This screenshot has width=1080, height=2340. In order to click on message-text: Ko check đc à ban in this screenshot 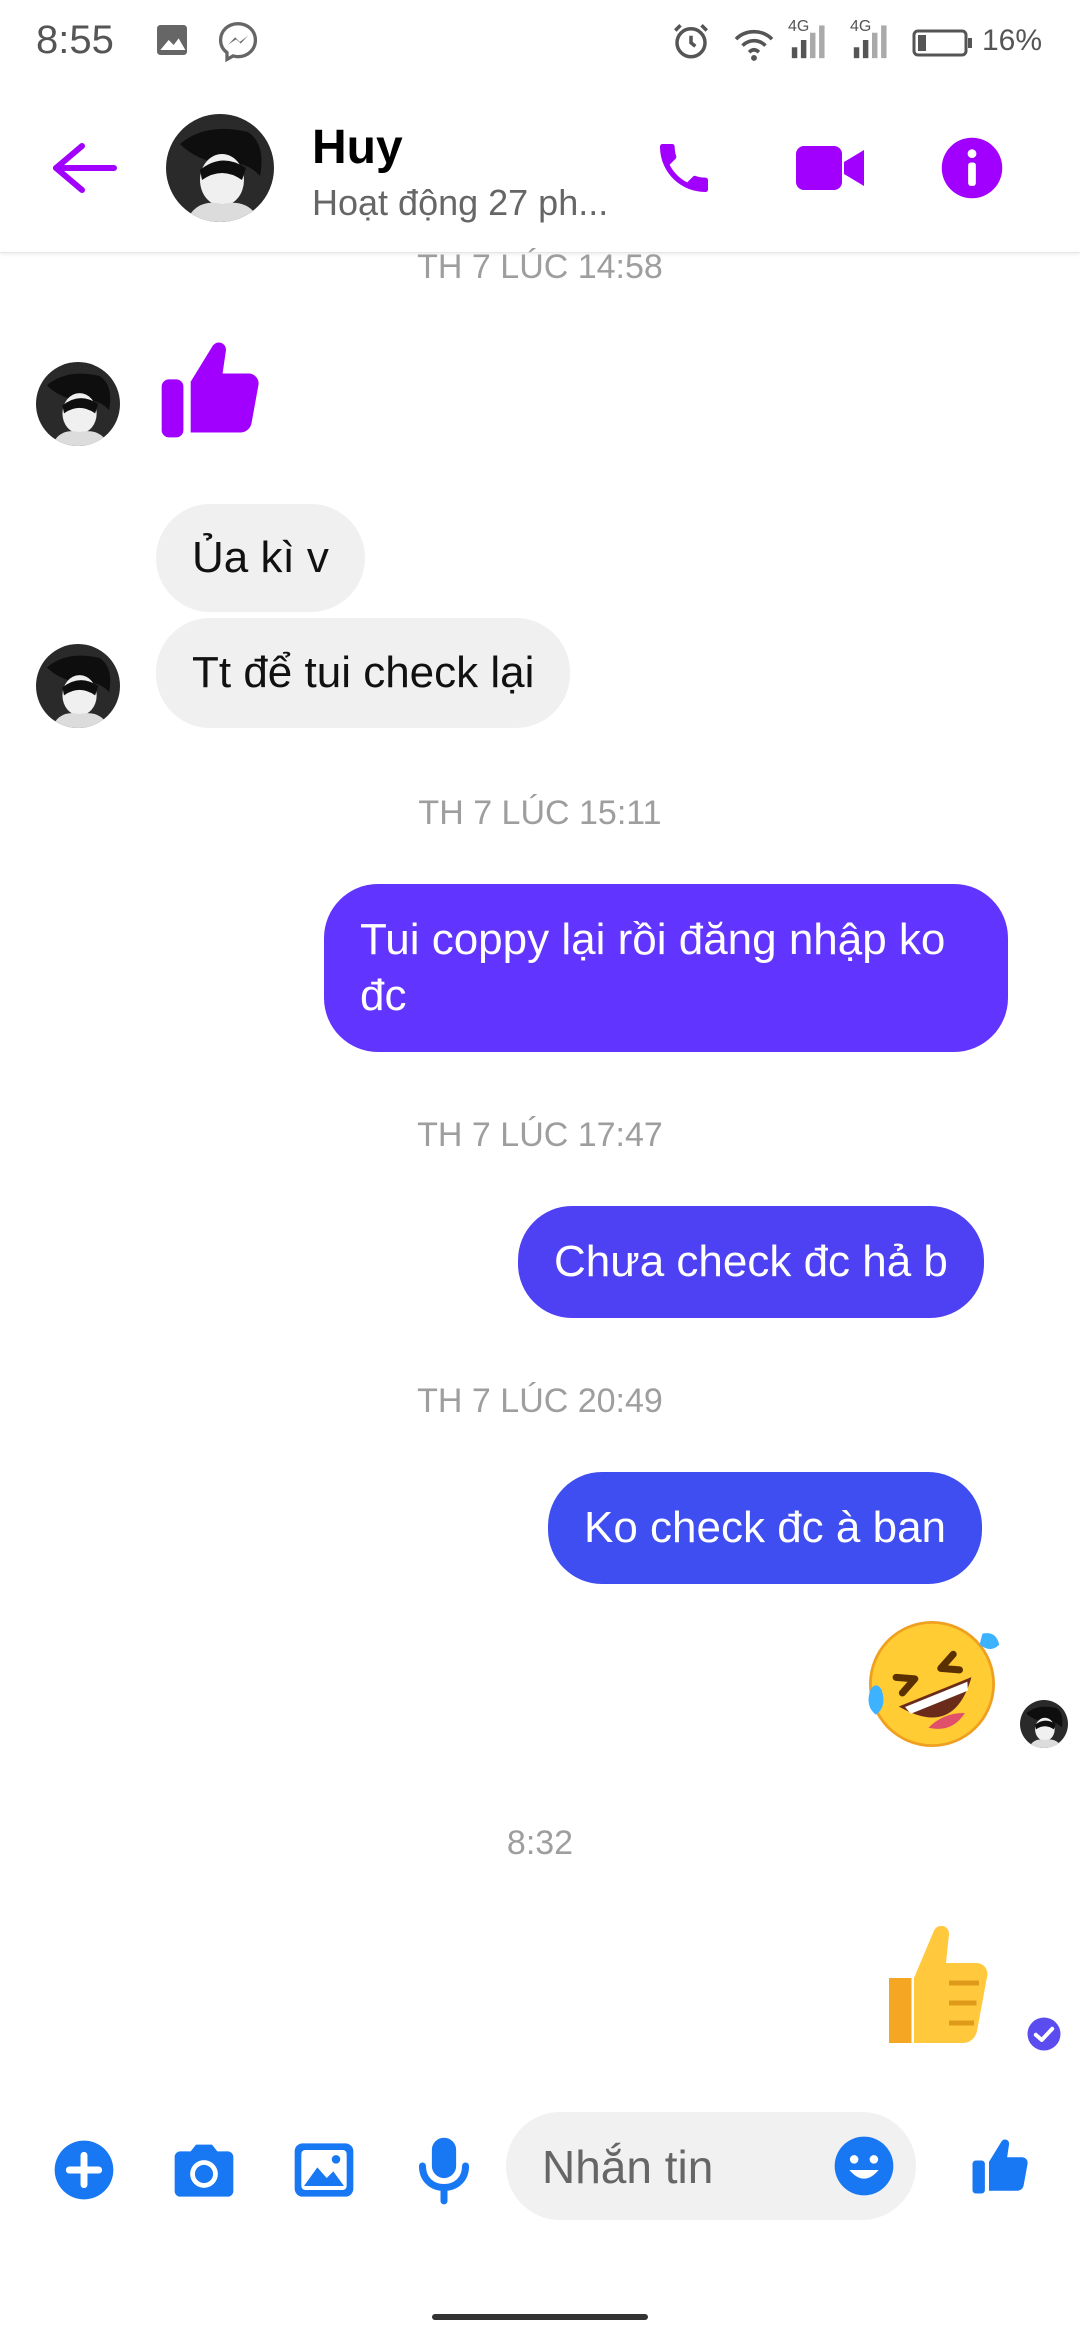, I will do `click(765, 1527)`.